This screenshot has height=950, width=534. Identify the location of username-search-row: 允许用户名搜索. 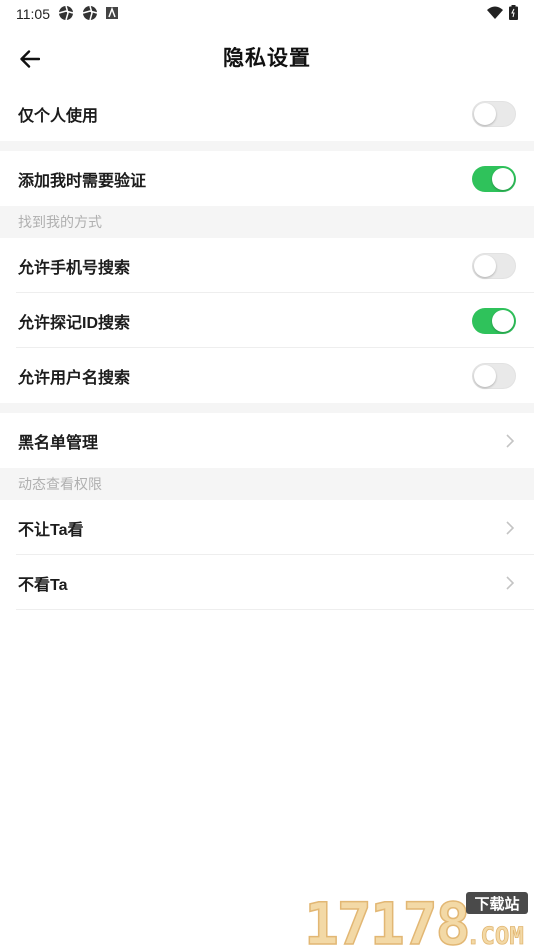
(267, 375).